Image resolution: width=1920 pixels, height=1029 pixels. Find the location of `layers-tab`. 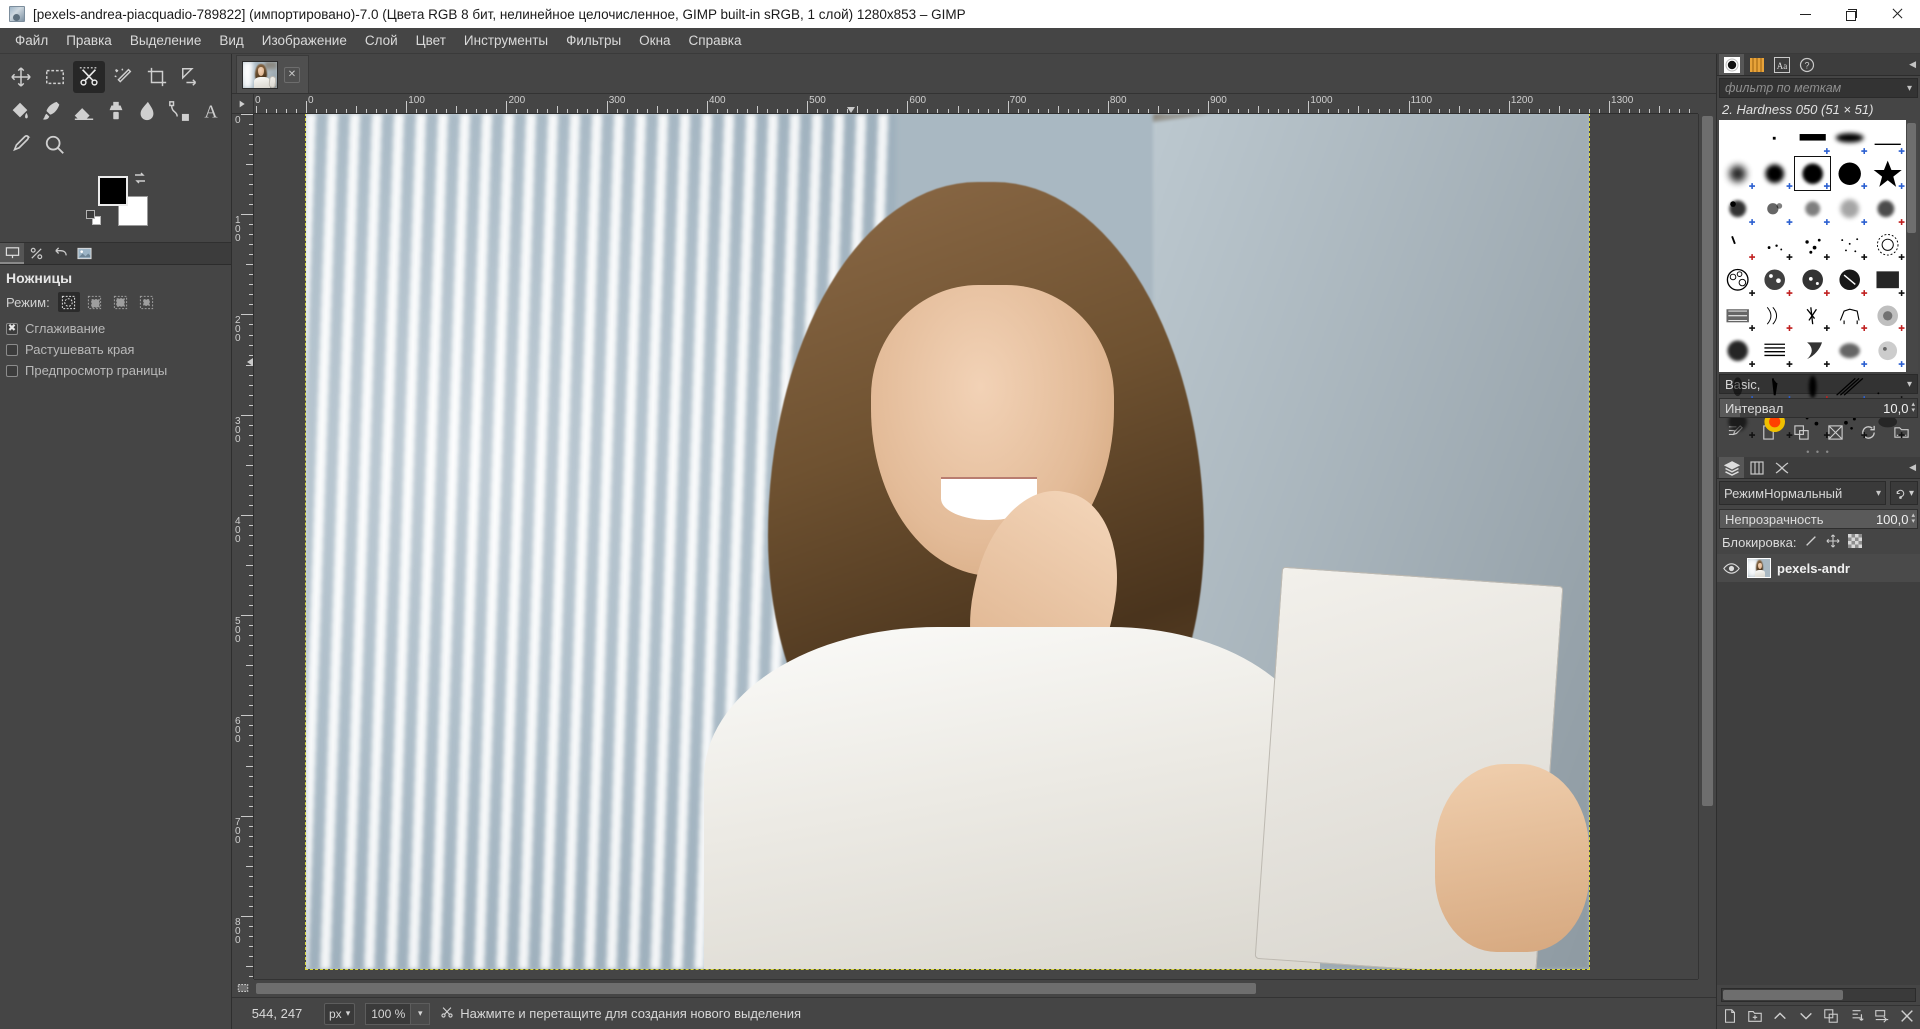

layers-tab is located at coordinates (1731, 467).